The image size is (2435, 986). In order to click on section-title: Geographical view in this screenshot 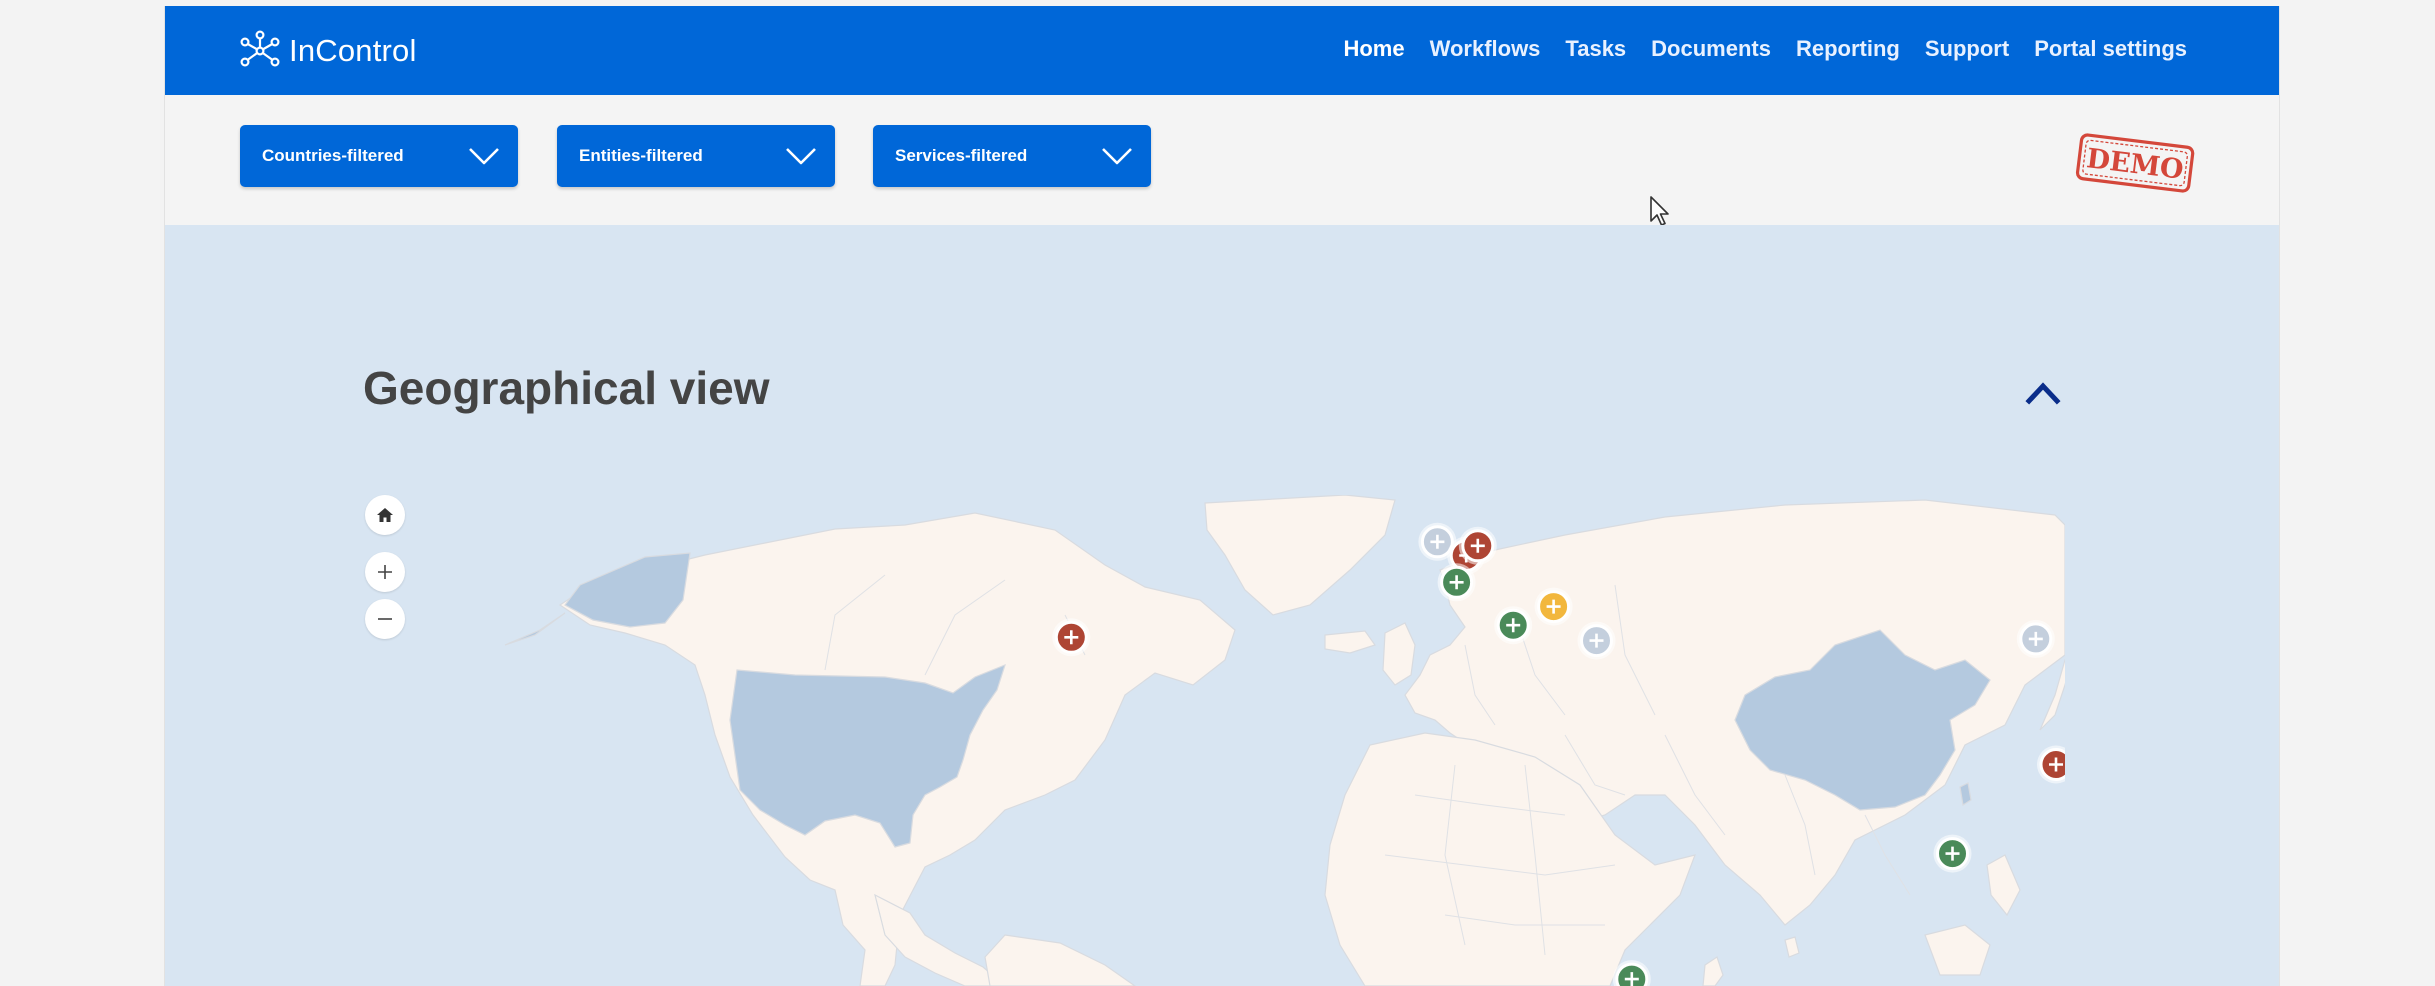, I will do `click(566, 388)`.